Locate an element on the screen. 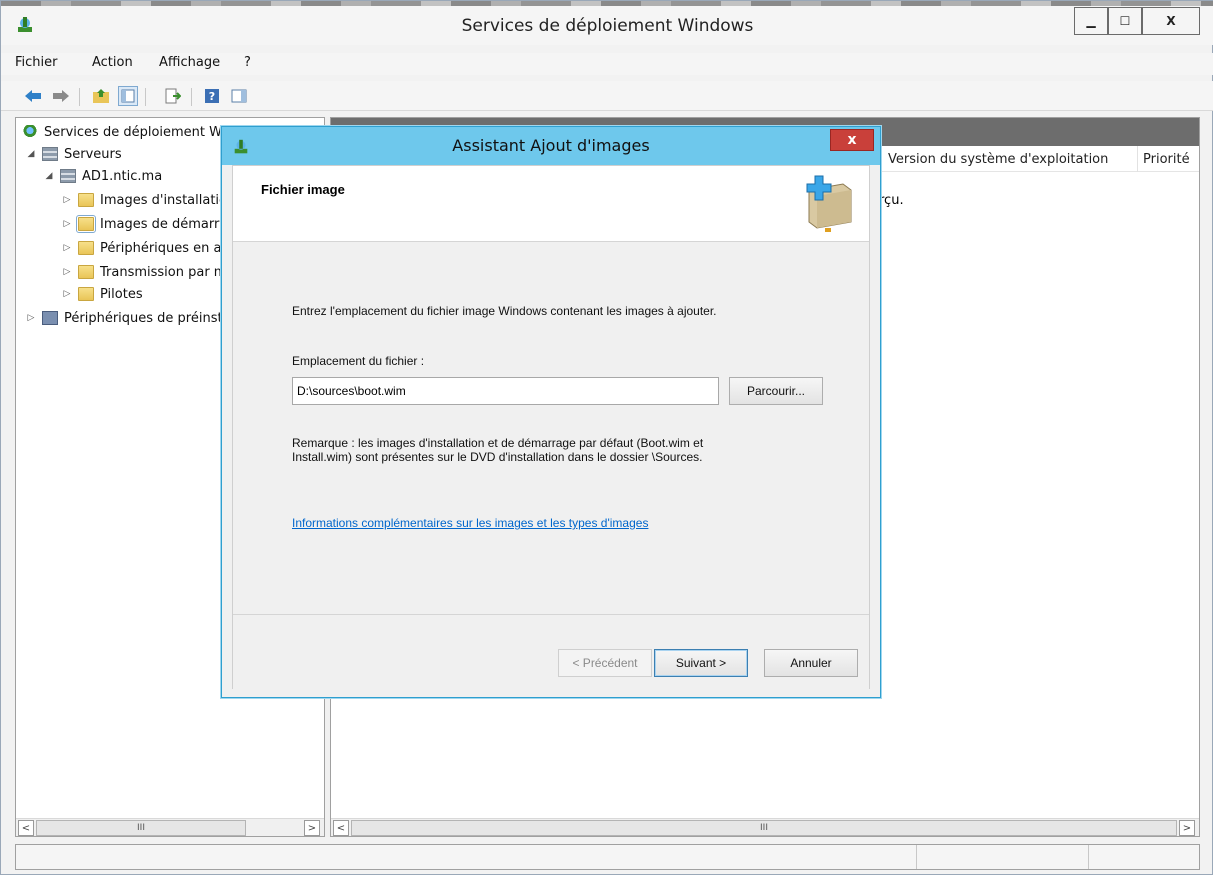  dialog-title: Assistant Ajout d'images is located at coordinates (551, 145).